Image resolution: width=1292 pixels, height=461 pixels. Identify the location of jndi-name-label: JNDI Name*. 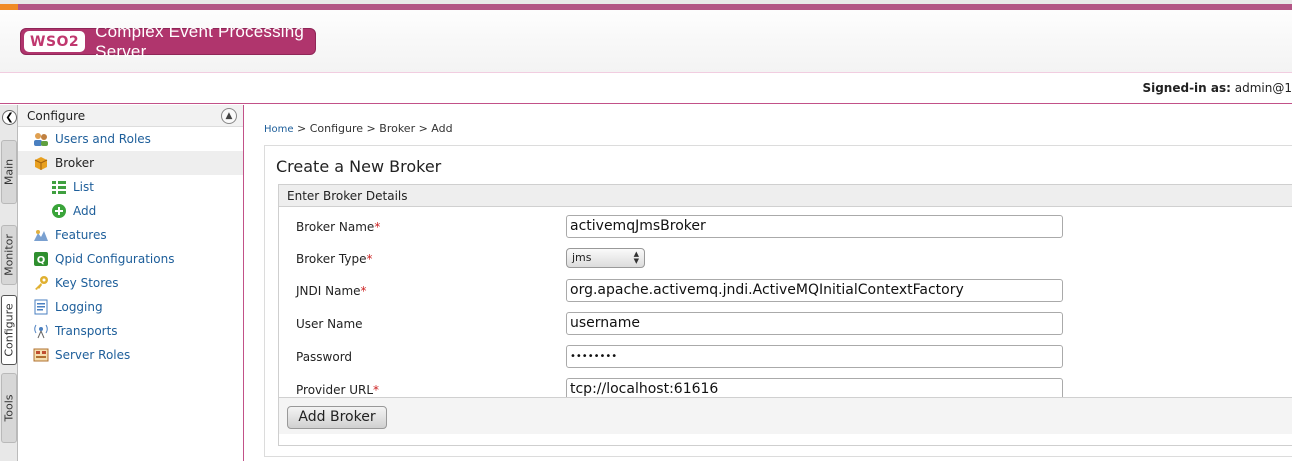
(331, 291).